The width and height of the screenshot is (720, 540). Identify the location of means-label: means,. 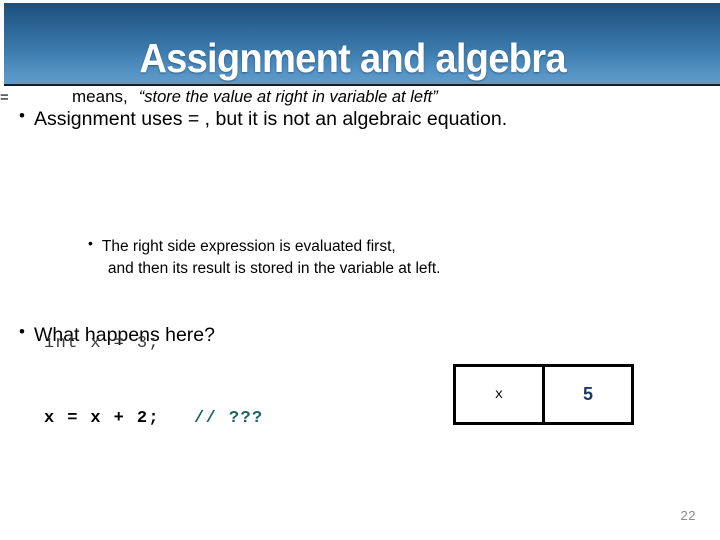
(100, 96).